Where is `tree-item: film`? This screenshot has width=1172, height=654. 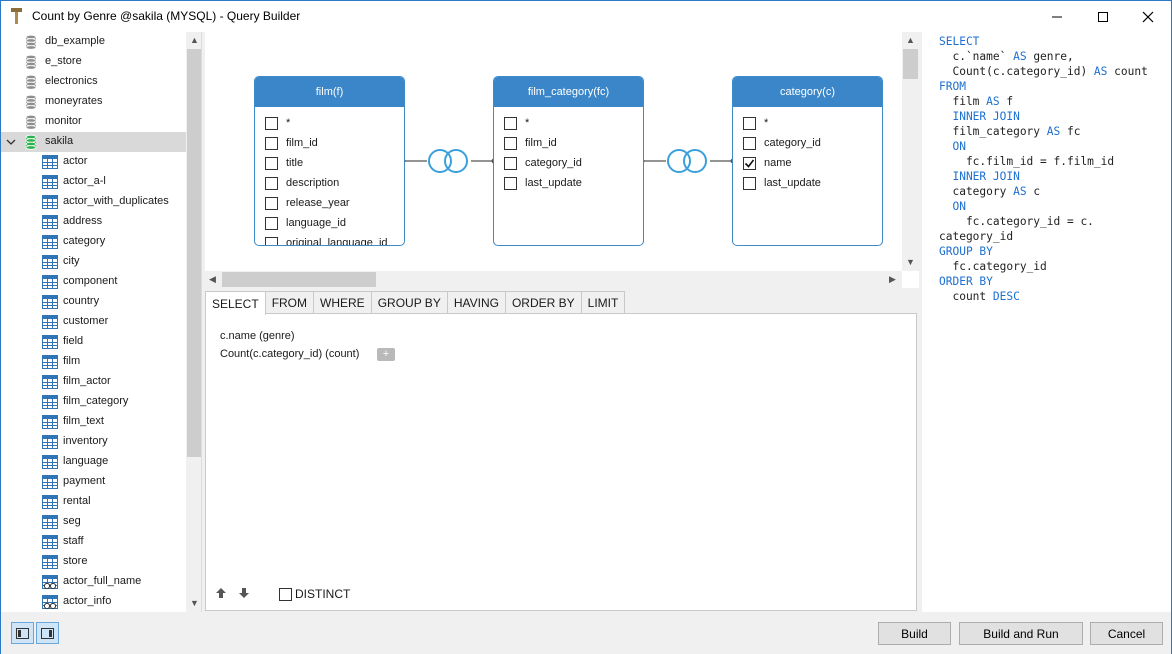 tree-item: film is located at coordinates (93, 362).